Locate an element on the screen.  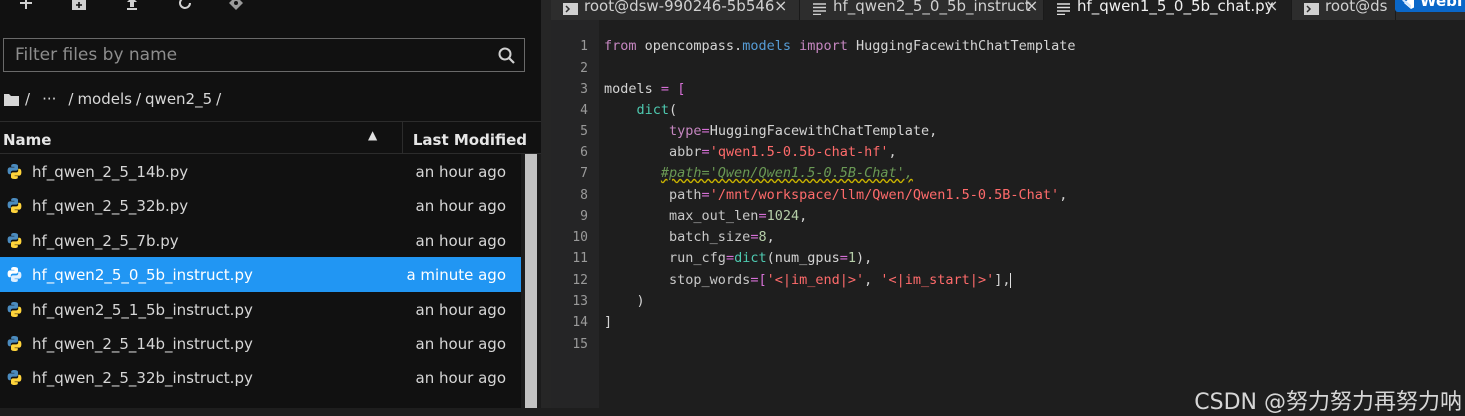
refresh-icon is located at coordinates (185, 10).